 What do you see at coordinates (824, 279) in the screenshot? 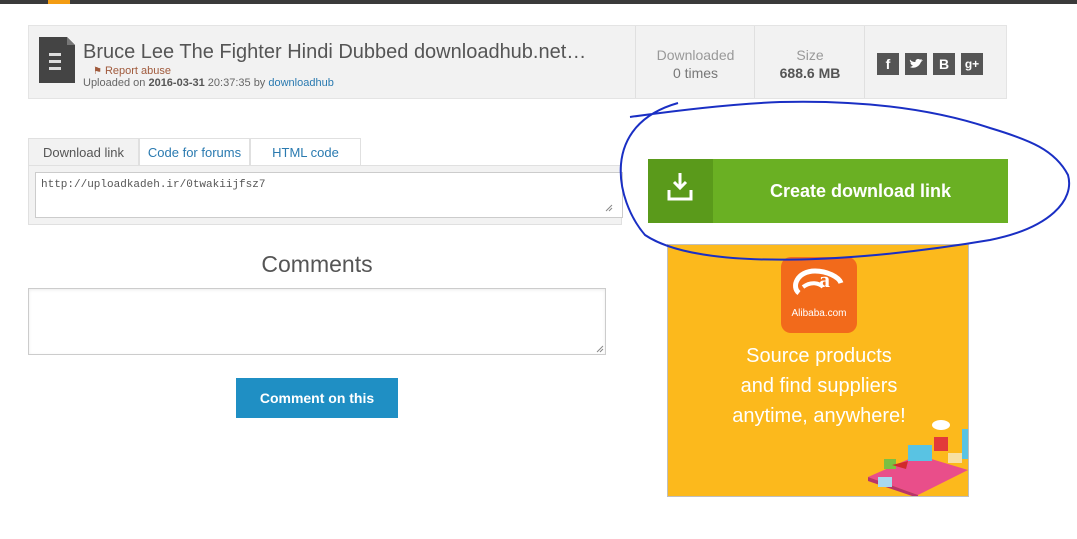
I see `svg-text: a` at bounding box center [824, 279].